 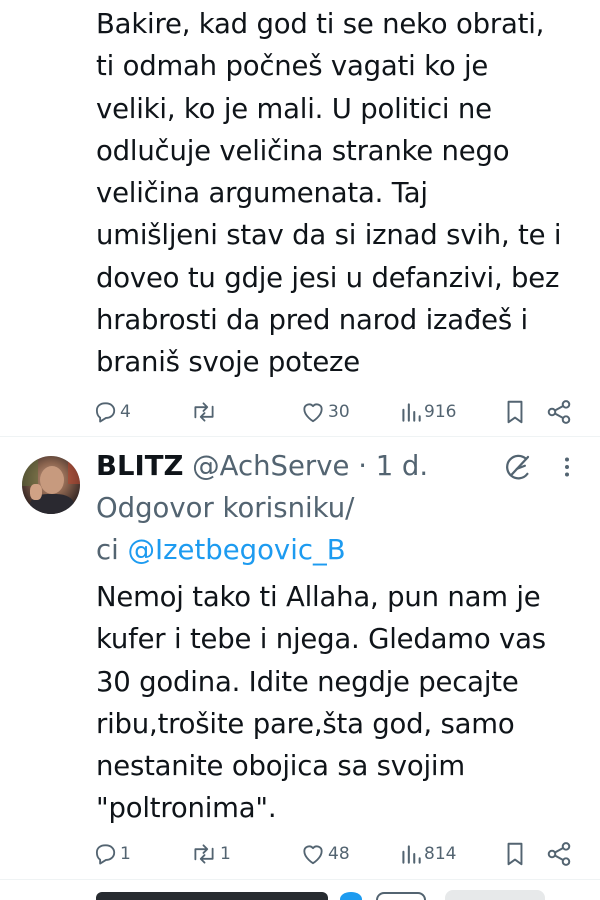 I want to click on like-count: 48, so click(x=339, y=854).